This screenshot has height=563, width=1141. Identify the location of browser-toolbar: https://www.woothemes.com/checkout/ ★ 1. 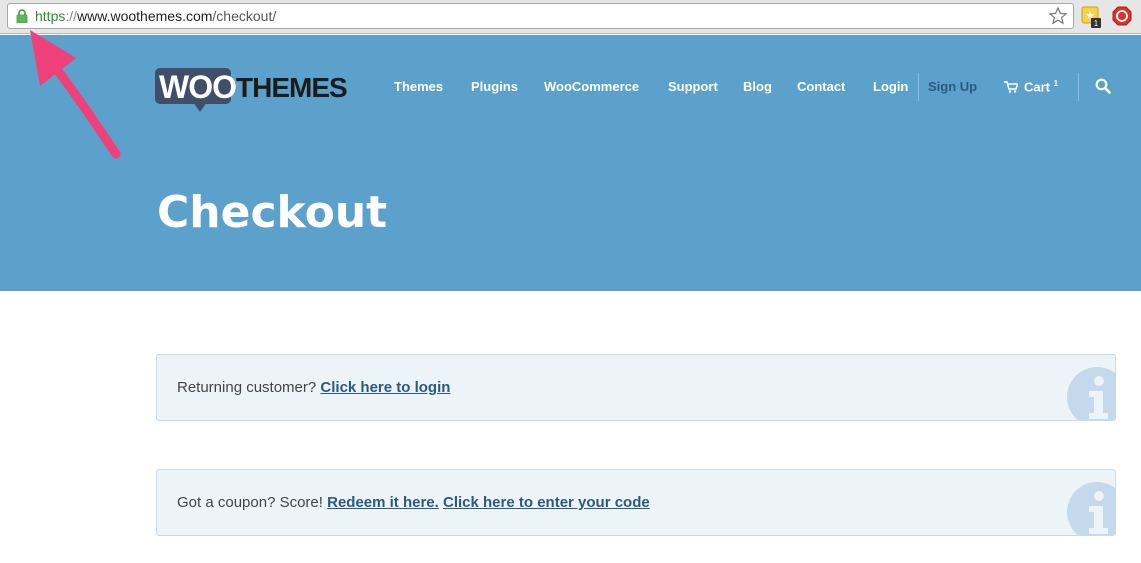
(570, 17).